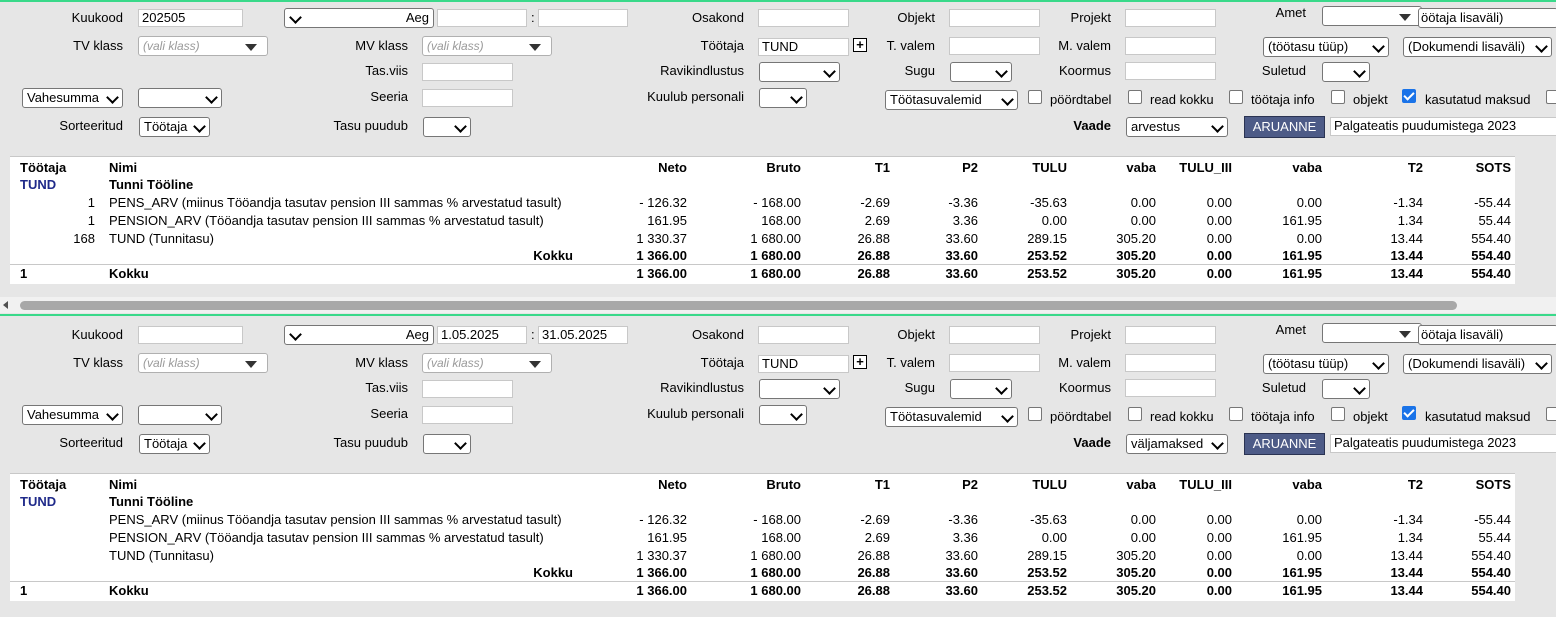  Describe the element at coordinates (1302, 255) in the screenshot. I see `subtotal-vaba-2: 161.95` at that location.